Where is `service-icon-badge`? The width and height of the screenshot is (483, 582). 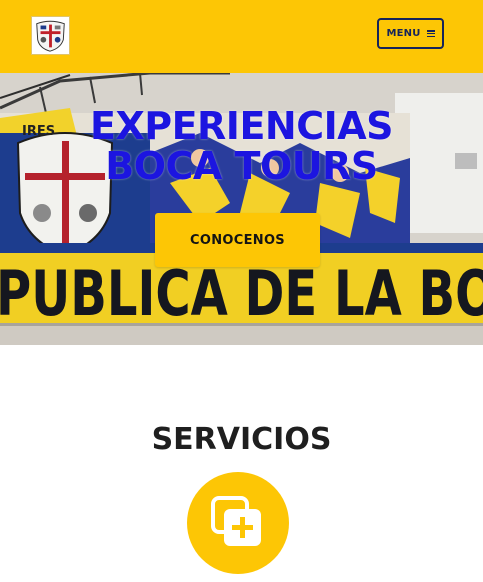 service-icon-badge is located at coordinates (238, 523).